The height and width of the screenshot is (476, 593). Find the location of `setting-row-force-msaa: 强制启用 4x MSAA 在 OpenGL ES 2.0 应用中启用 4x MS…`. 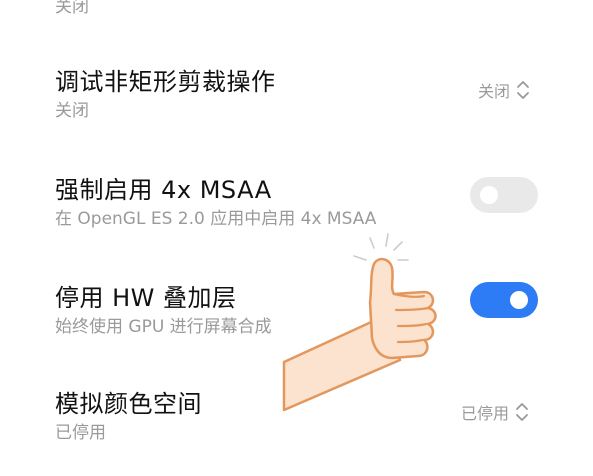

setting-row-force-msaa: 强制启用 4x MSAA 在 OpenGL ES 2.0 应用中启用 4x MS… is located at coordinates (296, 201).